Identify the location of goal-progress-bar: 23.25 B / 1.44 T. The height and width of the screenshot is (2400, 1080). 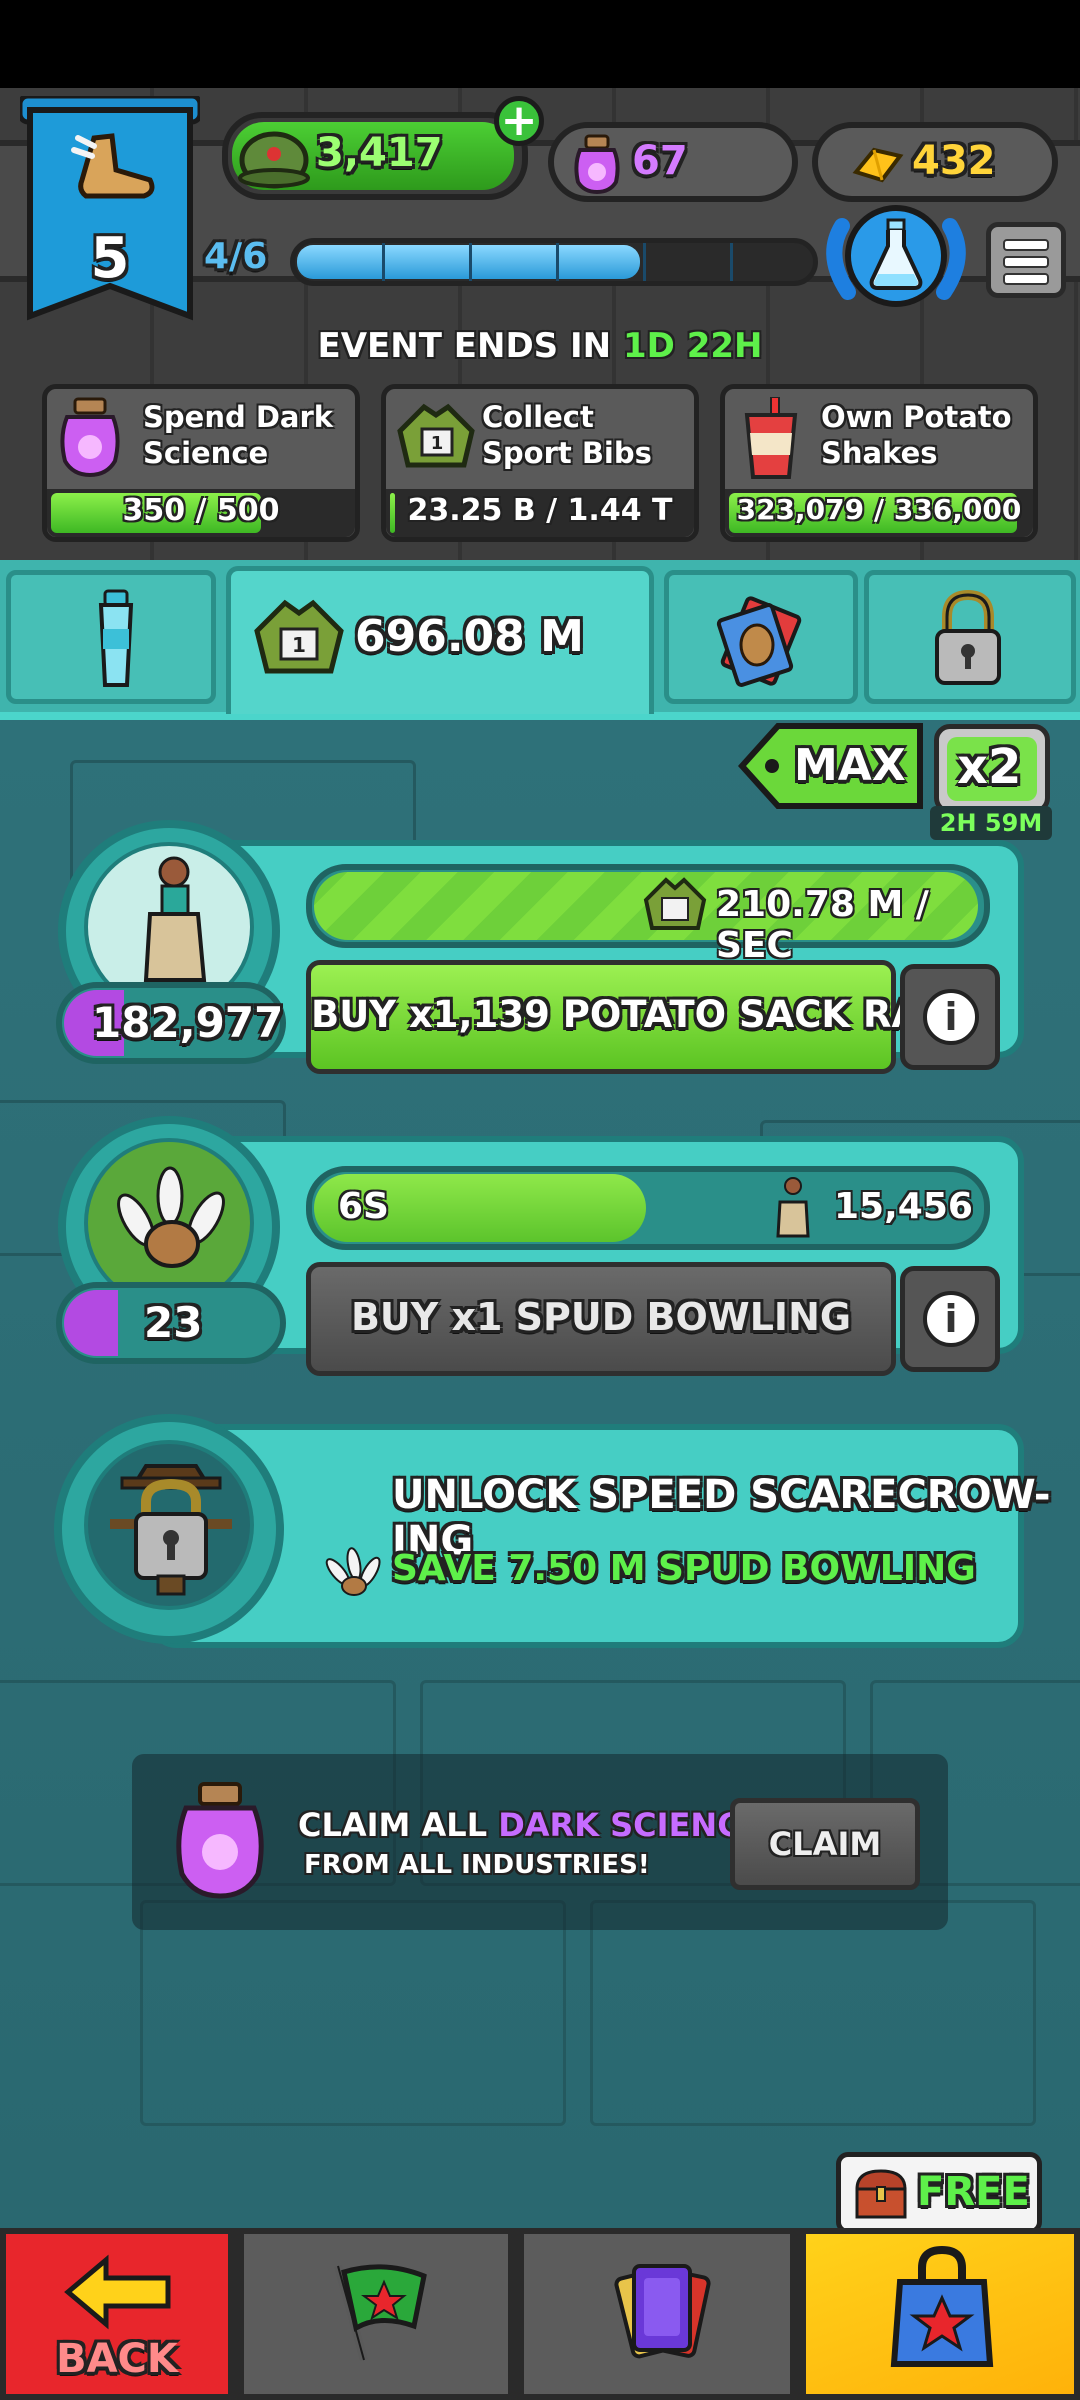
(540, 513).